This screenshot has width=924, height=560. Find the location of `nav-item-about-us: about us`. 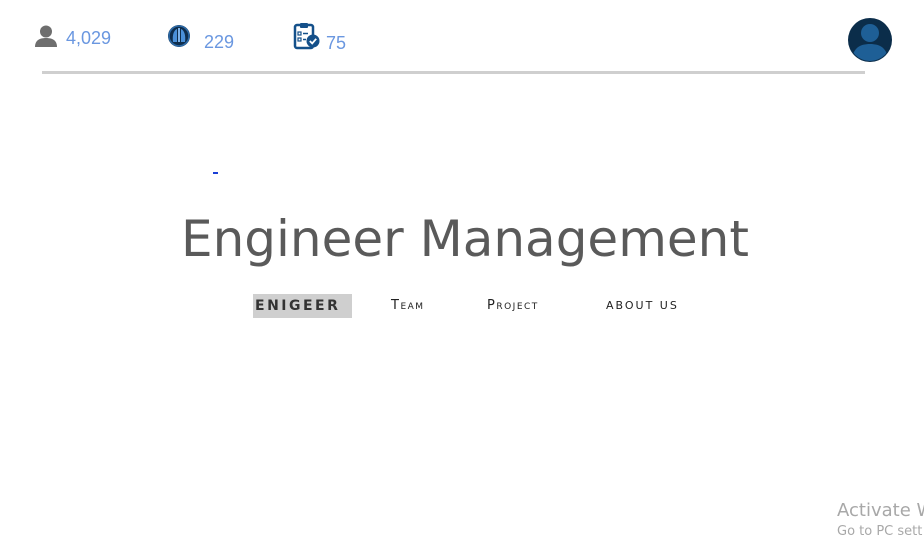

nav-item-about-us: about us is located at coordinates (642, 306).